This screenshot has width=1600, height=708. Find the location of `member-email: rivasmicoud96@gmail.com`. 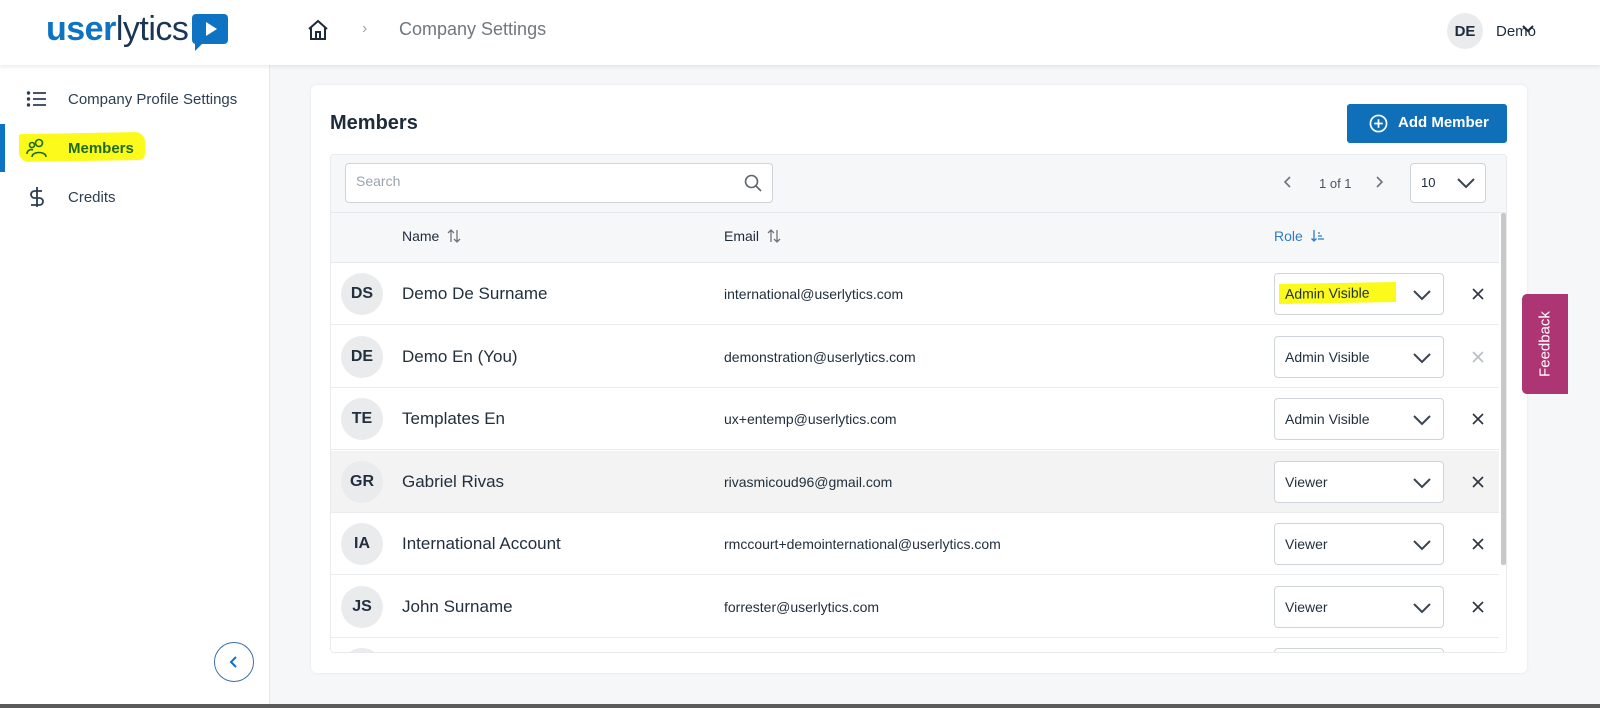

member-email: rivasmicoud96@gmail.com is located at coordinates (808, 481).